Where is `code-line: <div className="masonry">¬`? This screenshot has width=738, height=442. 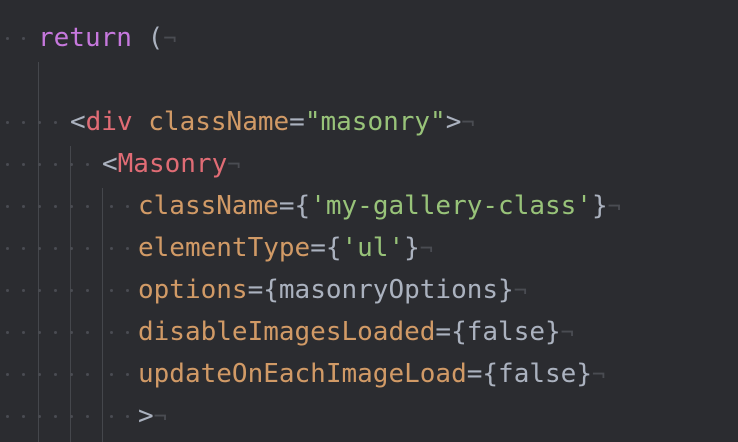 code-line: <div className="masonry">¬ is located at coordinates (369, 122).